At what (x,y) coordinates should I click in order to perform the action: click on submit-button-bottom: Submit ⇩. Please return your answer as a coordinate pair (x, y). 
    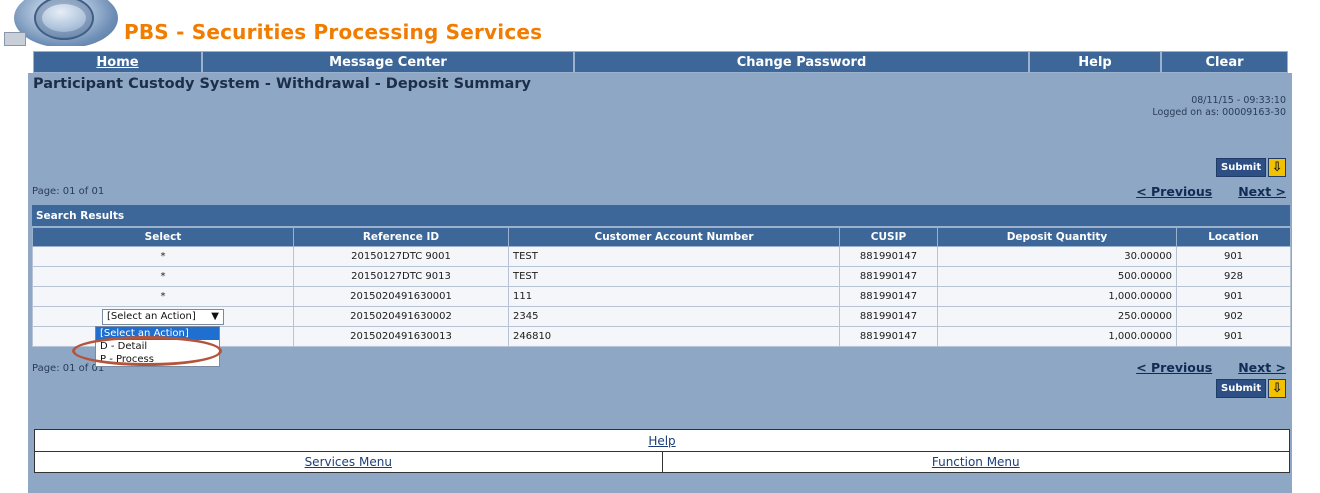
    Looking at the image, I should click on (1251, 388).